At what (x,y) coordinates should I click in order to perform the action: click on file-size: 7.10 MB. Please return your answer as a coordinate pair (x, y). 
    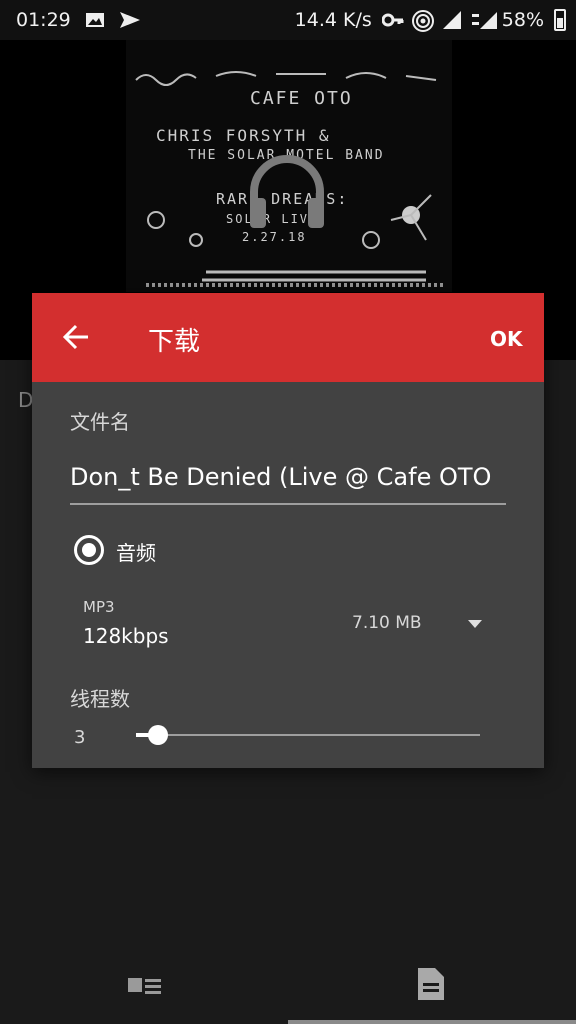
    Looking at the image, I should click on (387, 623).